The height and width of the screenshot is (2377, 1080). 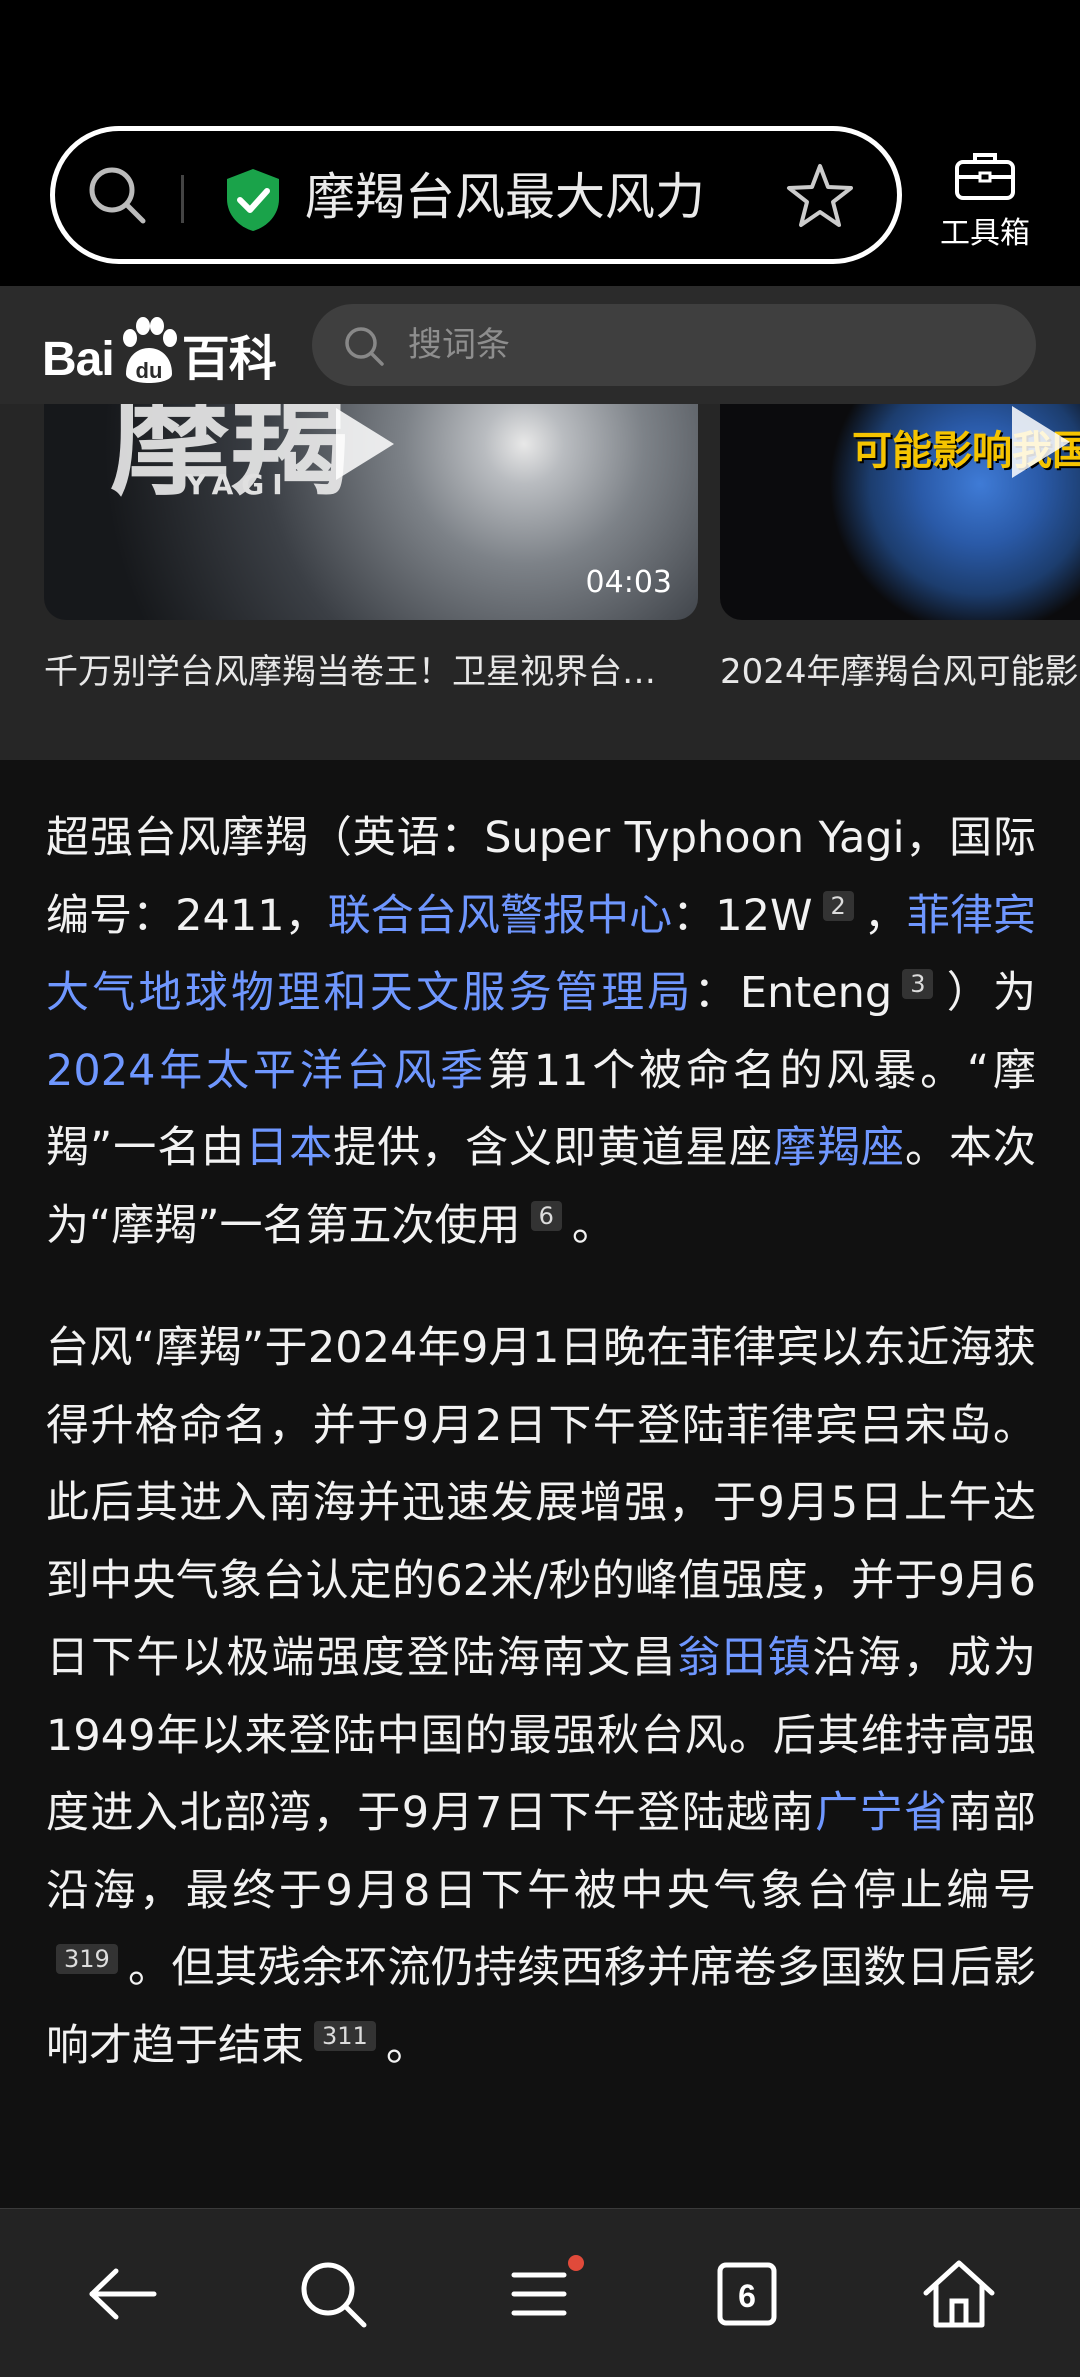 I want to click on logo-text-left: Bai, so click(x=78, y=359).